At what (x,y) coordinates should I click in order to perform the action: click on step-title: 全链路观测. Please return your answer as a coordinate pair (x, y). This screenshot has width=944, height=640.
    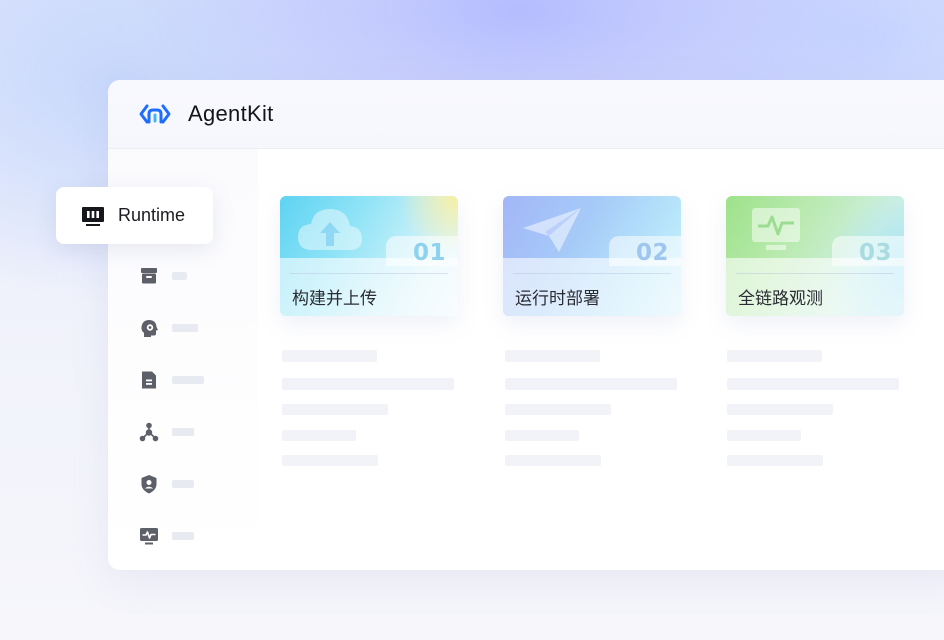
    Looking at the image, I should click on (780, 298).